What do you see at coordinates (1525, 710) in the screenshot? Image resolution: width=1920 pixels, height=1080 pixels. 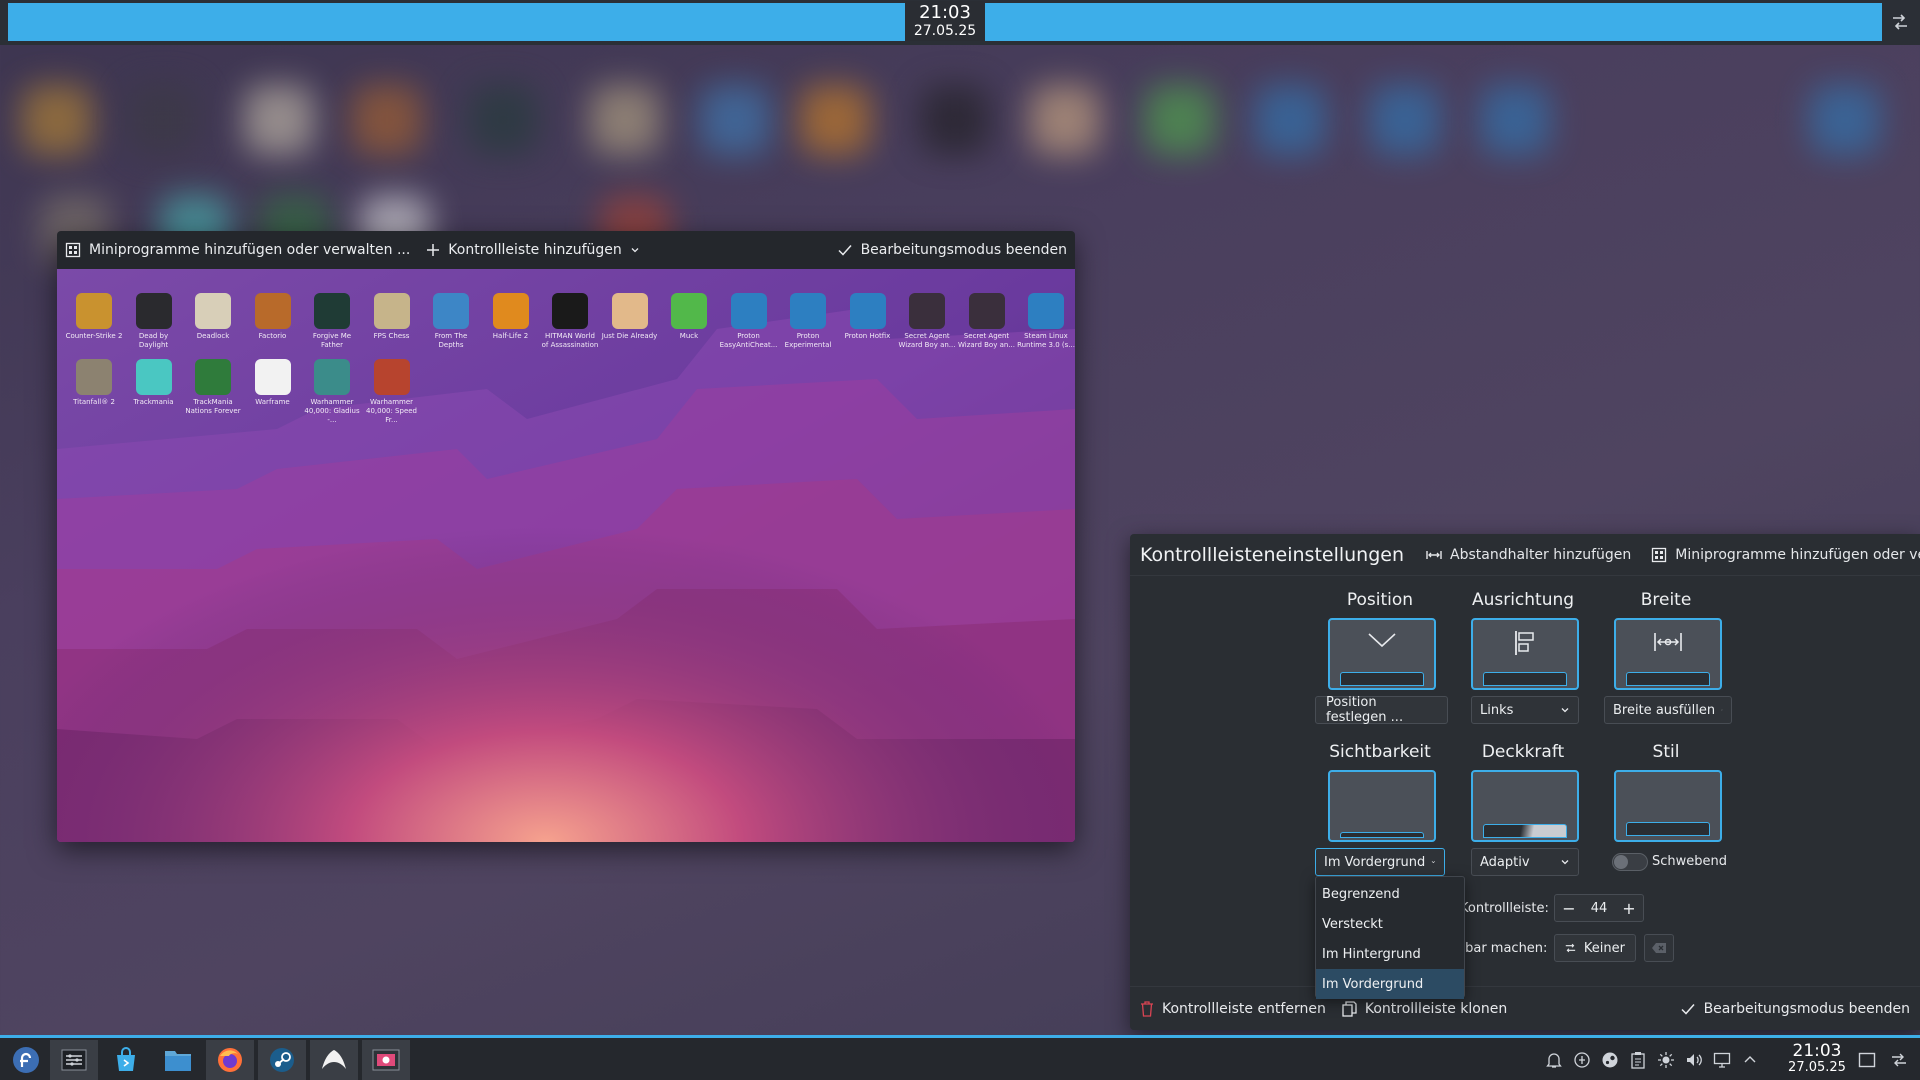 I see `alignment-select: Links` at bounding box center [1525, 710].